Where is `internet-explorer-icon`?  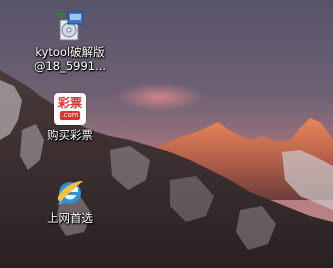
internet-explorer-icon is located at coordinates (70, 192).